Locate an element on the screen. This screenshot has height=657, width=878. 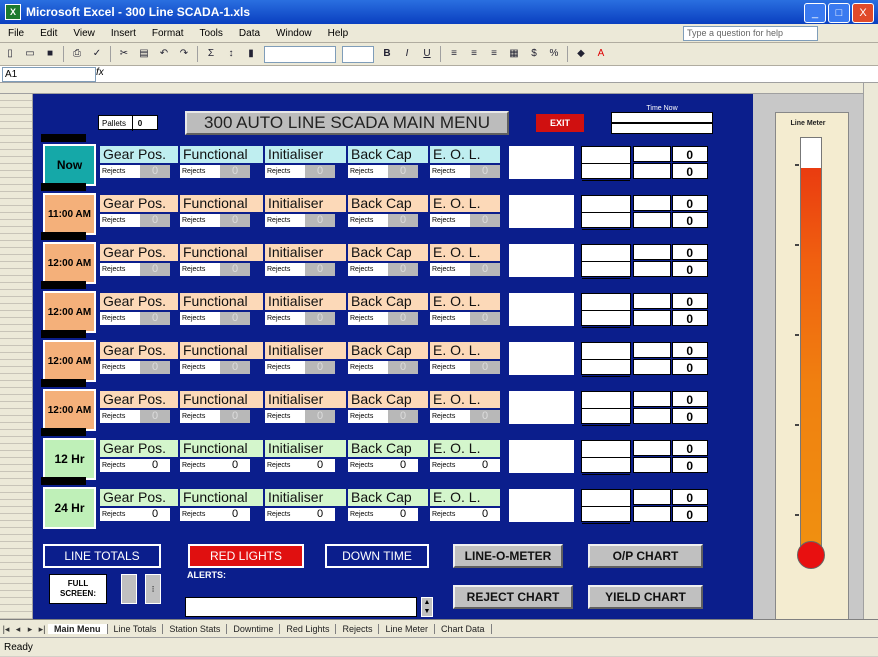
tab-line-meter: Line Meter is located at coordinates (407, 629).